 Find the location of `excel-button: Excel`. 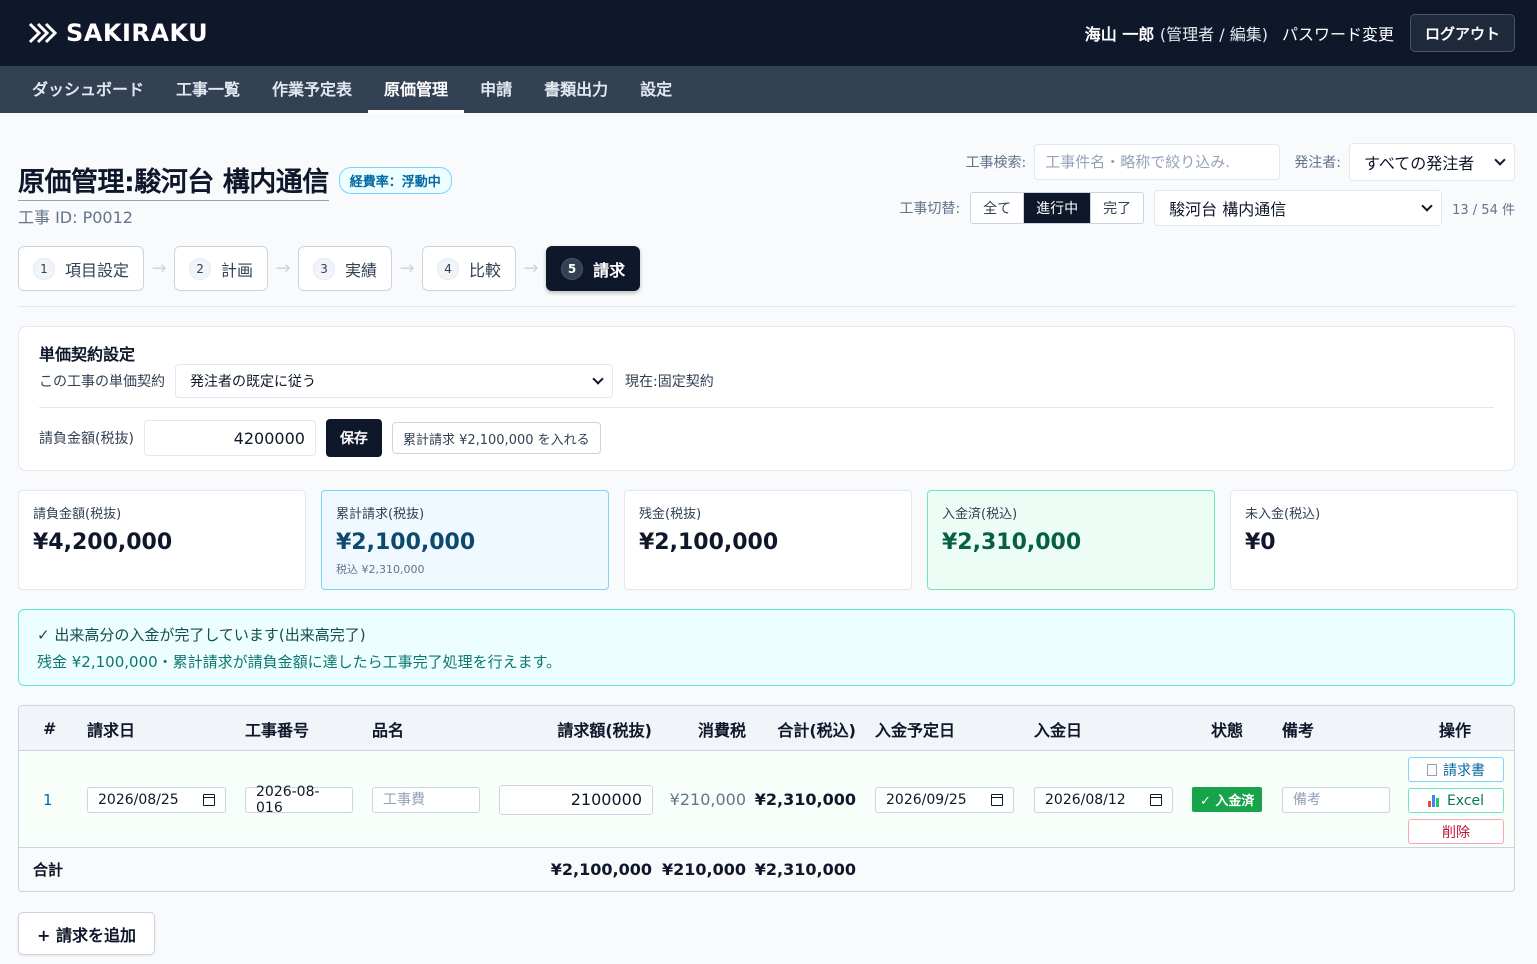

excel-button: Excel is located at coordinates (1456, 800).